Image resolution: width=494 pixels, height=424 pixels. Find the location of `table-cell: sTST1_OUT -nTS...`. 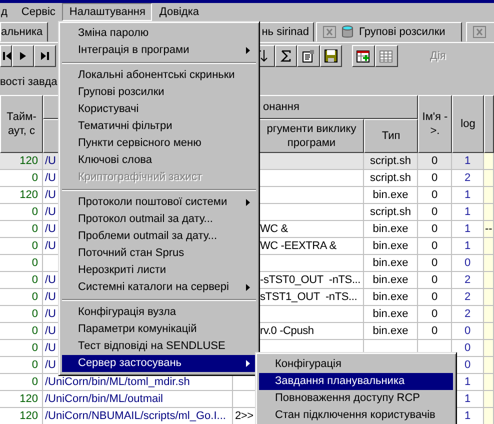

table-cell: sTST1_OUT -nTS... is located at coordinates (309, 297).